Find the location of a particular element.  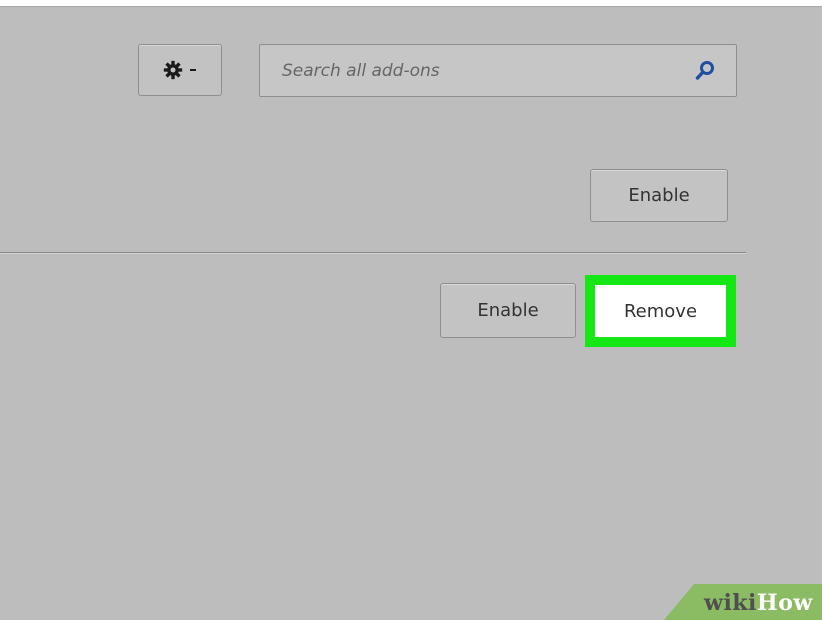

window-top-border is located at coordinates (411, 6).